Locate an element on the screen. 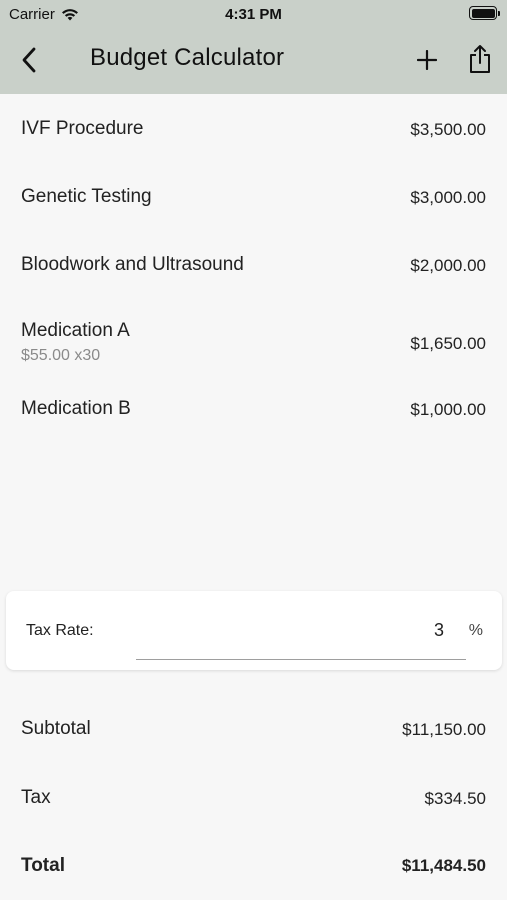 The image size is (507, 900). back-button is located at coordinates (29, 60).